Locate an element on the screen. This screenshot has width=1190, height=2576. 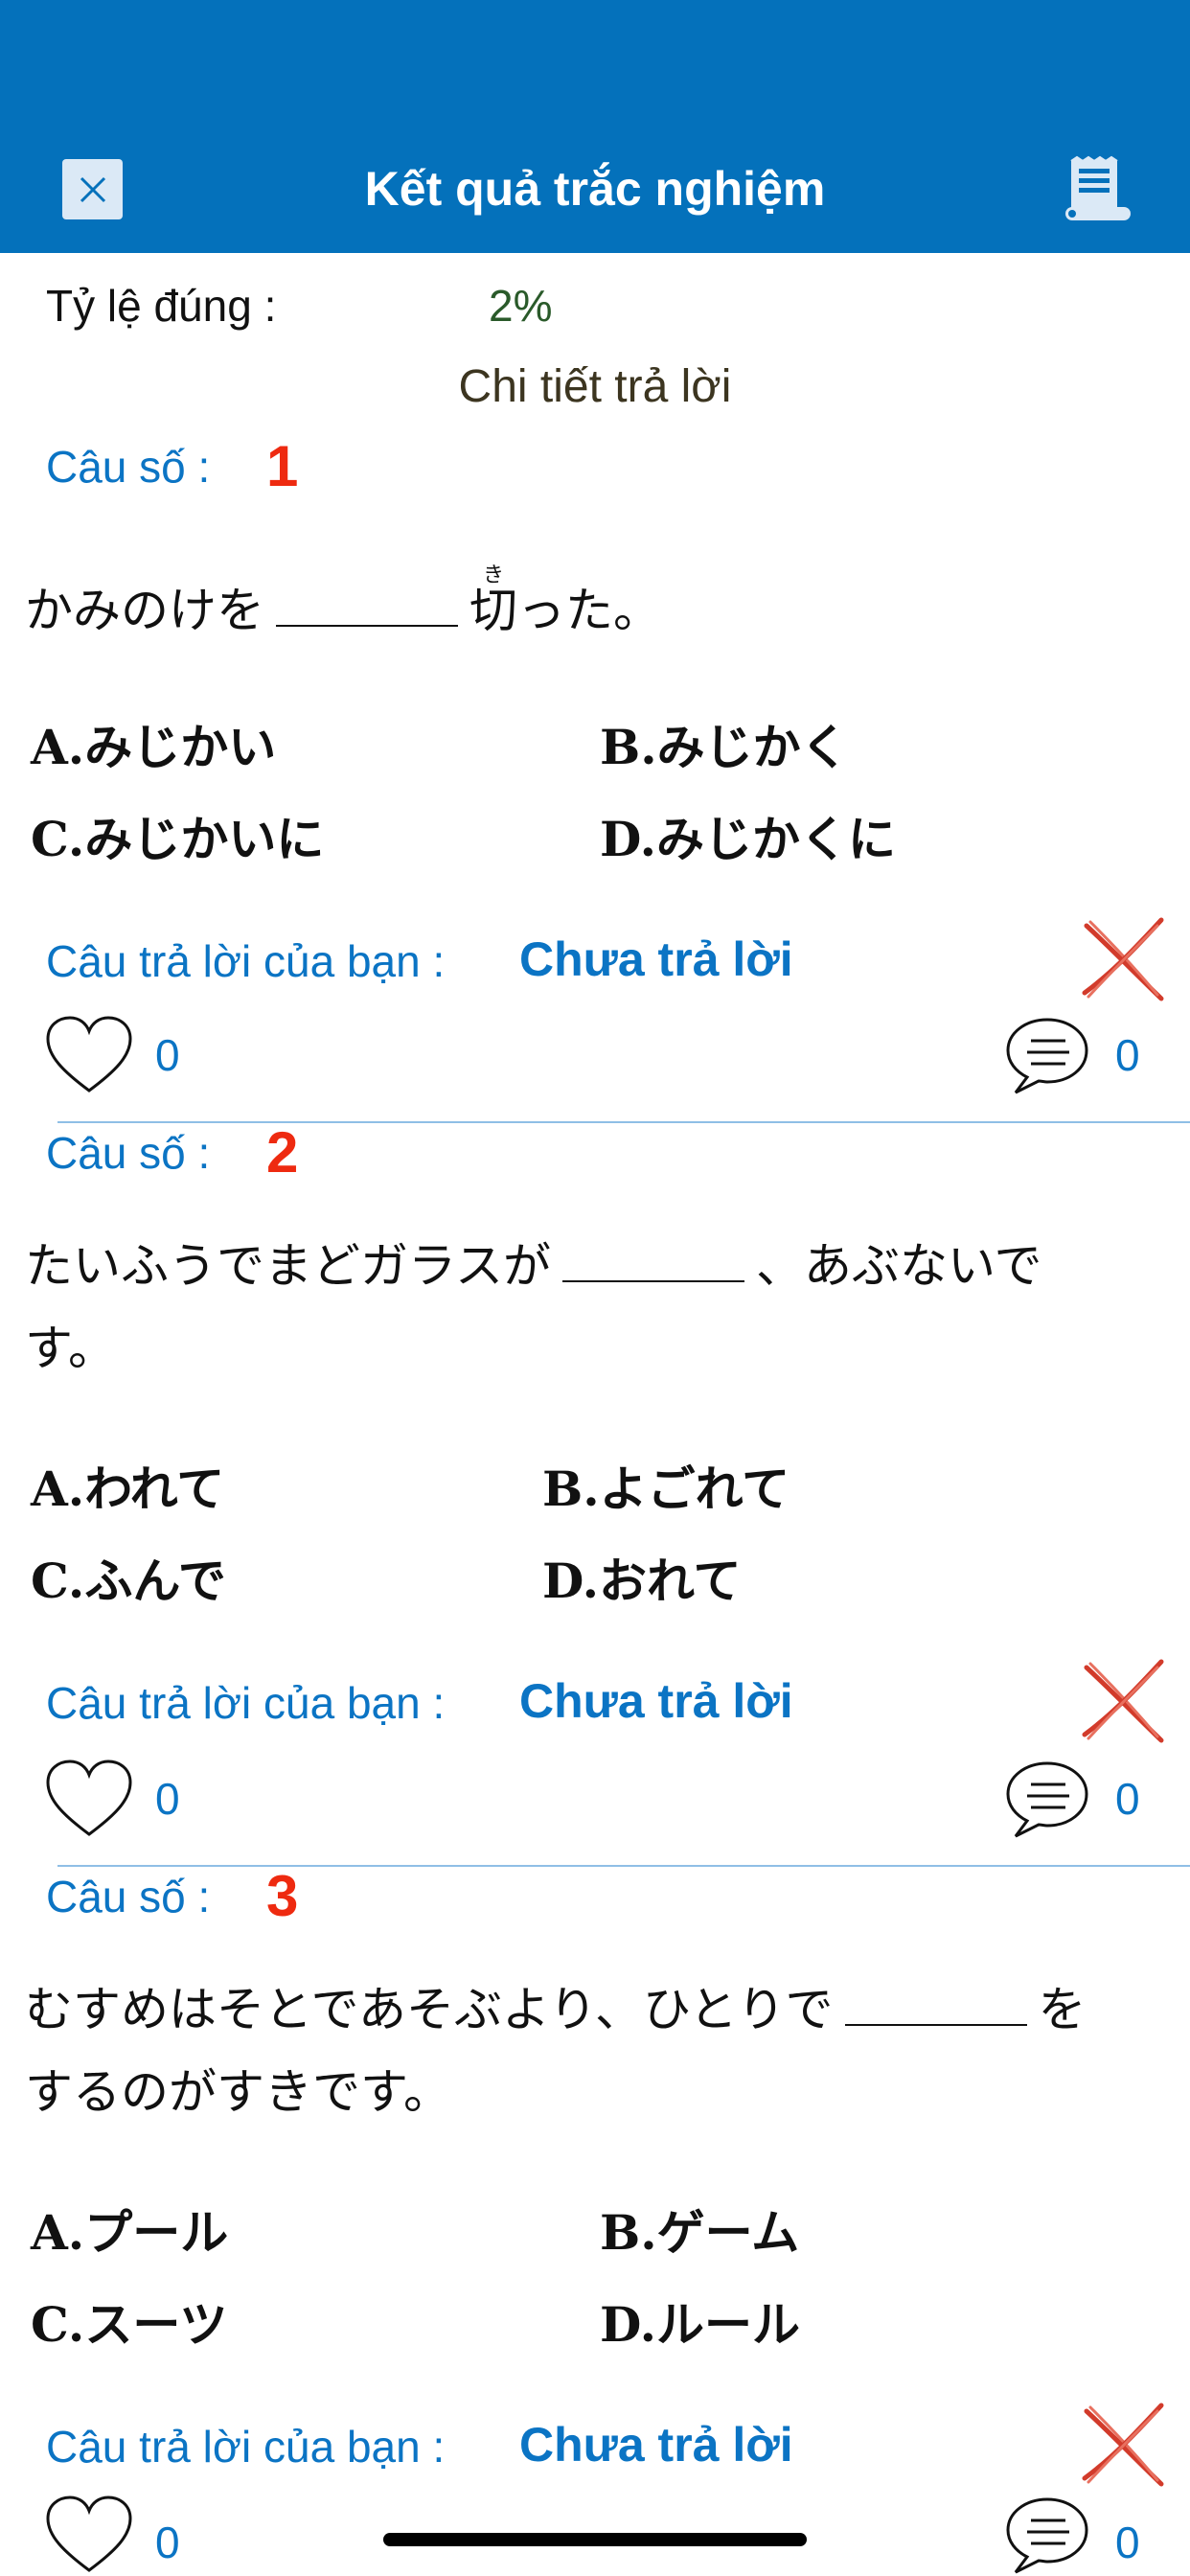
kanji-with-furigana: 切き is located at coordinates (493, 601).